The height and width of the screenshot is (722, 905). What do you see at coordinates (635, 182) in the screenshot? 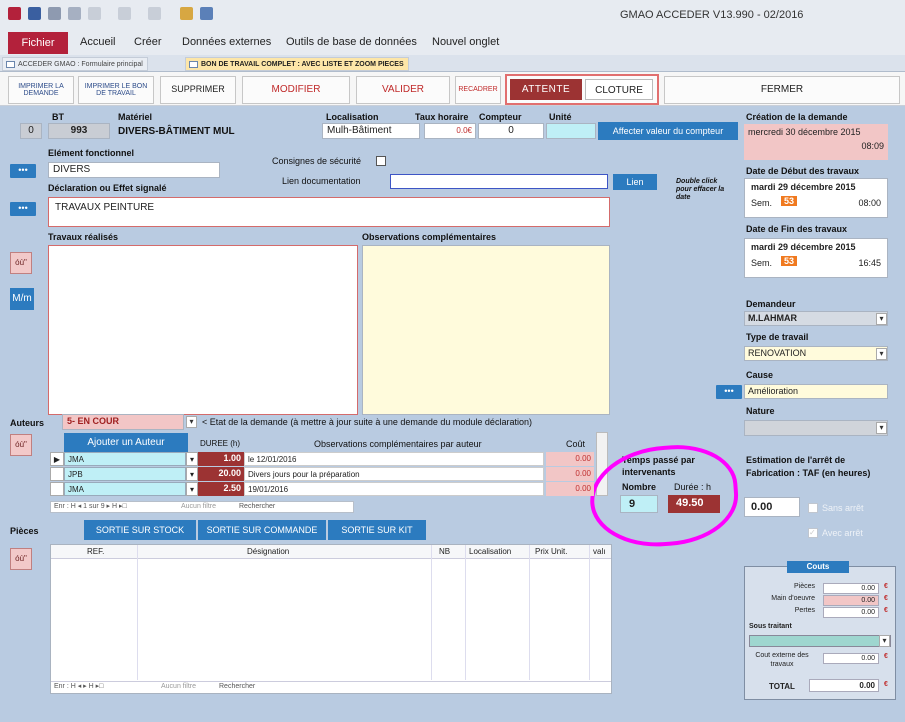
I see `lien-button: Lien` at bounding box center [635, 182].